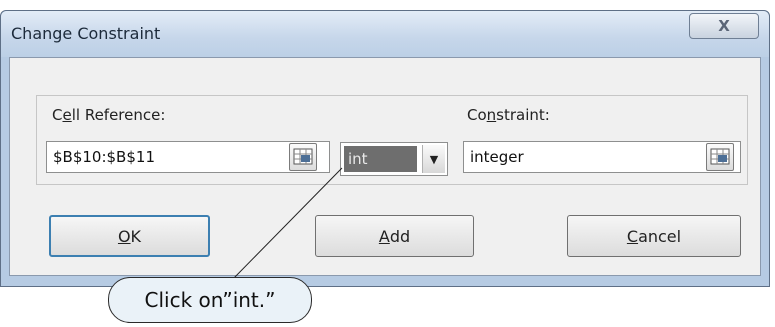 The width and height of the screenshot is (775, 327). Describe the element at coordinates (287, 224) in the screenshot. I see `callout-pointer` at that location.